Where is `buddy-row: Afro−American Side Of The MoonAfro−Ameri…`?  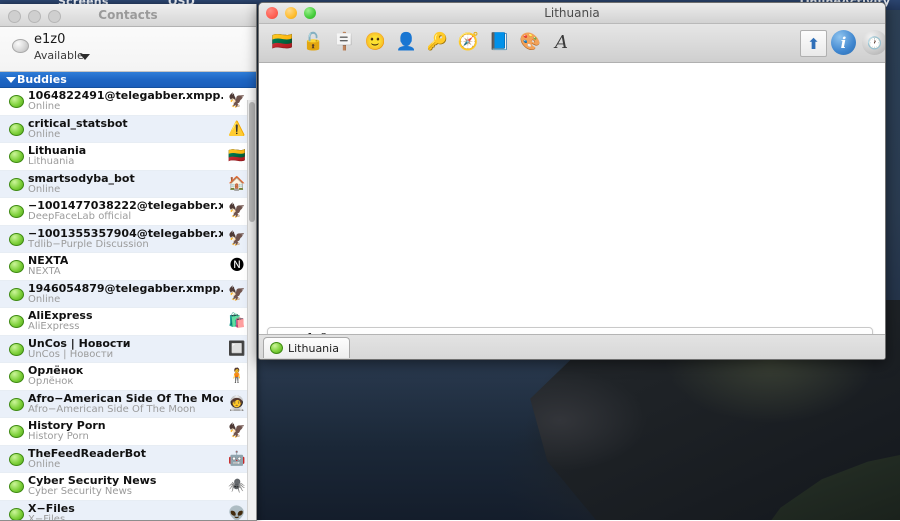
buddy-row: Afro−American Side Of The MoonAfro−Ameri… is located at coordinates (128, 405).